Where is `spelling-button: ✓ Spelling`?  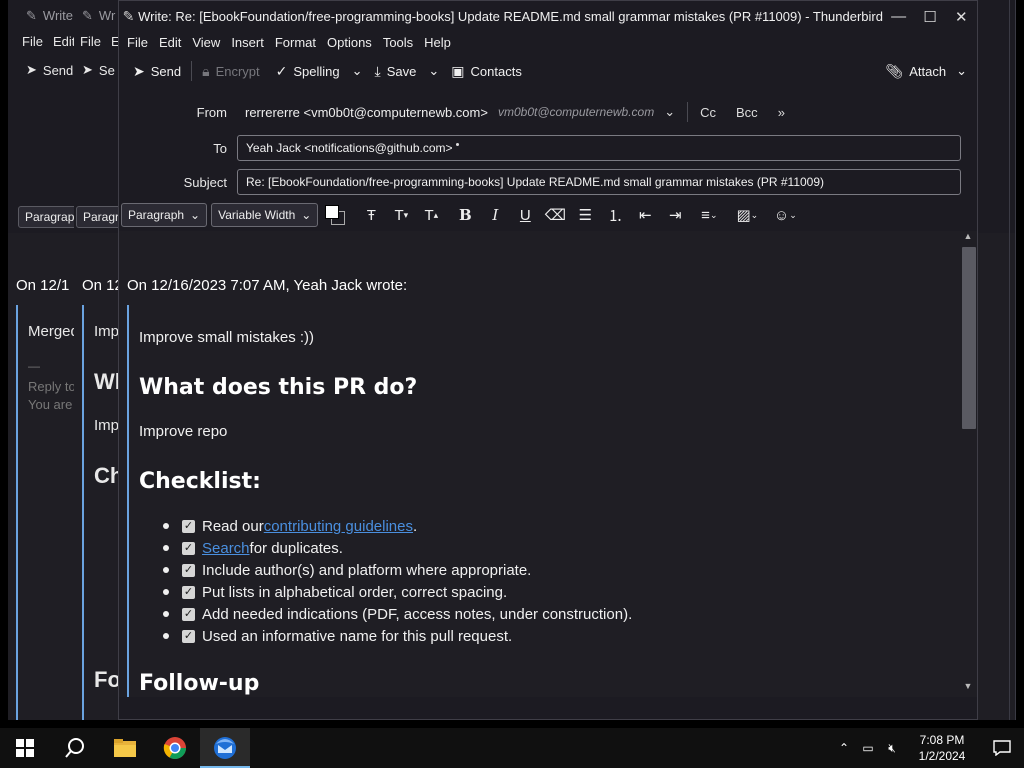 spelling-button: ✓ Spelling is located at coordinates (308, 71).